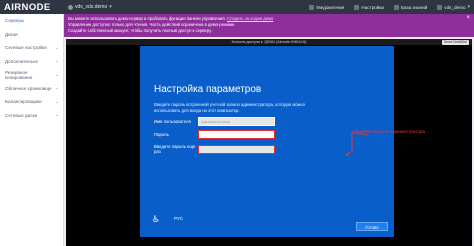 The image size is (474, 246). What do you see at coordinates (32, 7) in the screenshot?
I see `brand-logo: AIRNODE` at bounding box center [32, 7].